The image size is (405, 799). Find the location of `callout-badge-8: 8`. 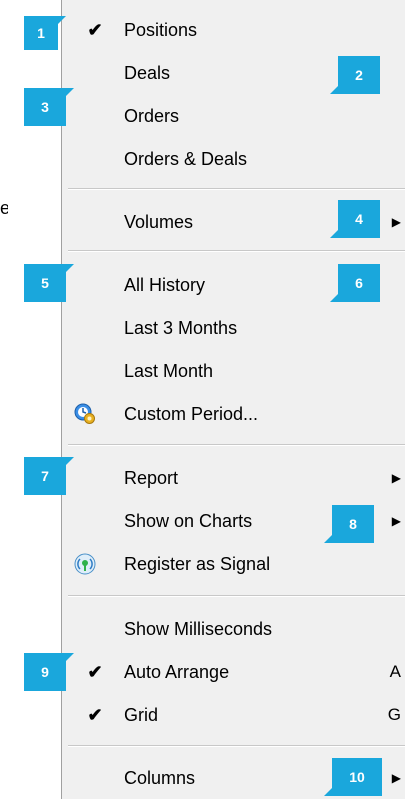

callout-badge-8: 8 is located at coordinates (353, 524).